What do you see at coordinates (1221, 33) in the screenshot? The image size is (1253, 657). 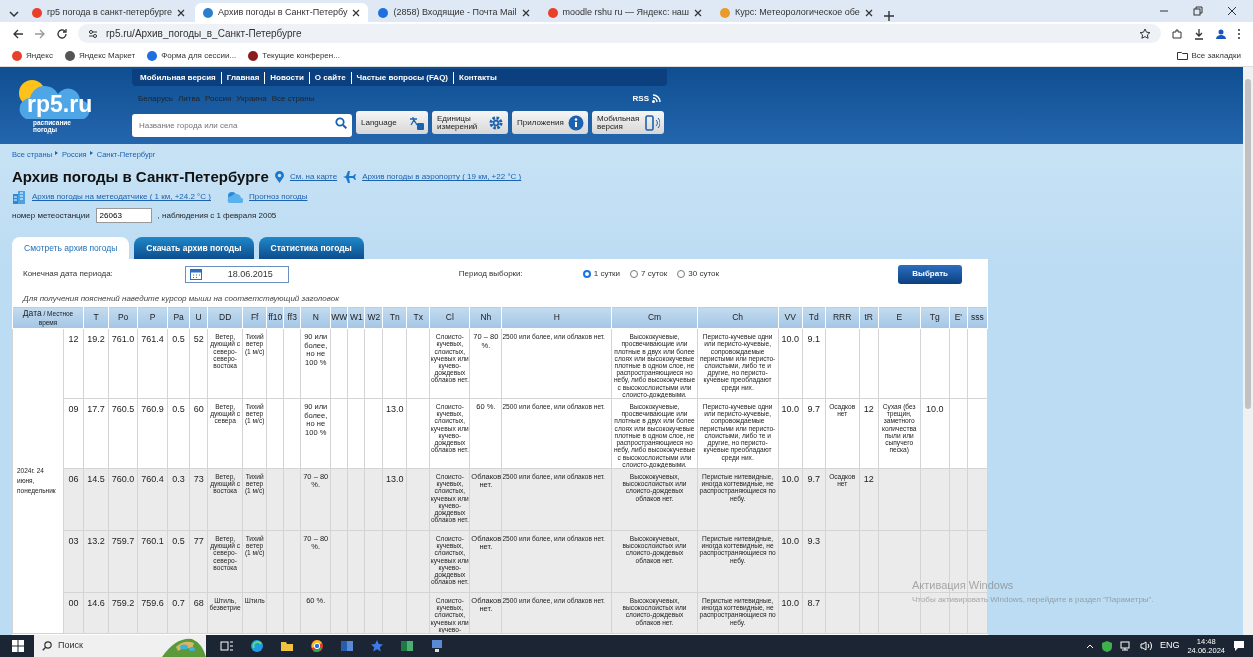 I see `profile-icon` at bounding box center [1221, 33].